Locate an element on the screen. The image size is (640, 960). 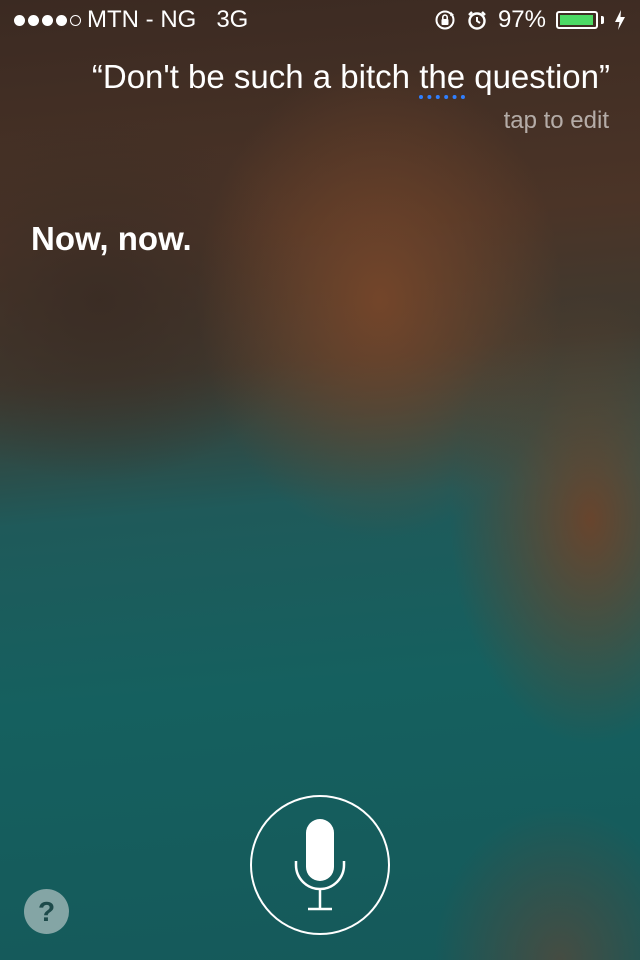
query-text-before: Don't be such a bitch is located at coordinates (261, 76).